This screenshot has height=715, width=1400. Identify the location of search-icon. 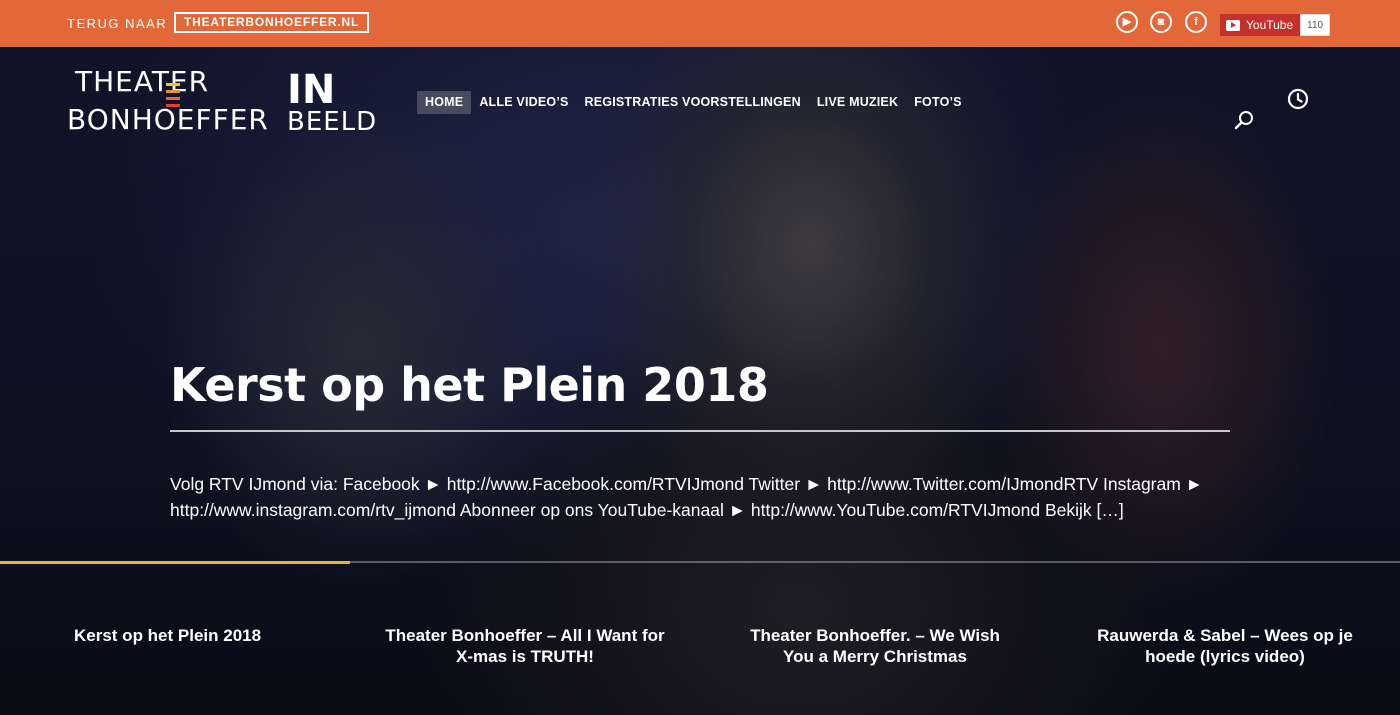
(1244, 120).